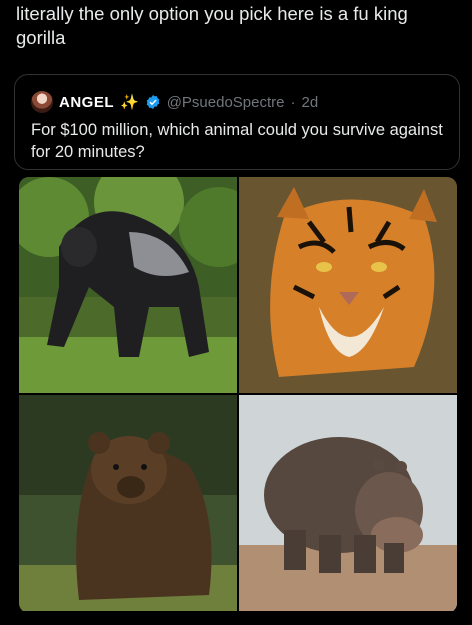 Image resolution: width=472 pixels, height=625 pixels. Describe the element at coordinates (153, 102) in the screenshot. I see `verified-badge-icon` at that location.